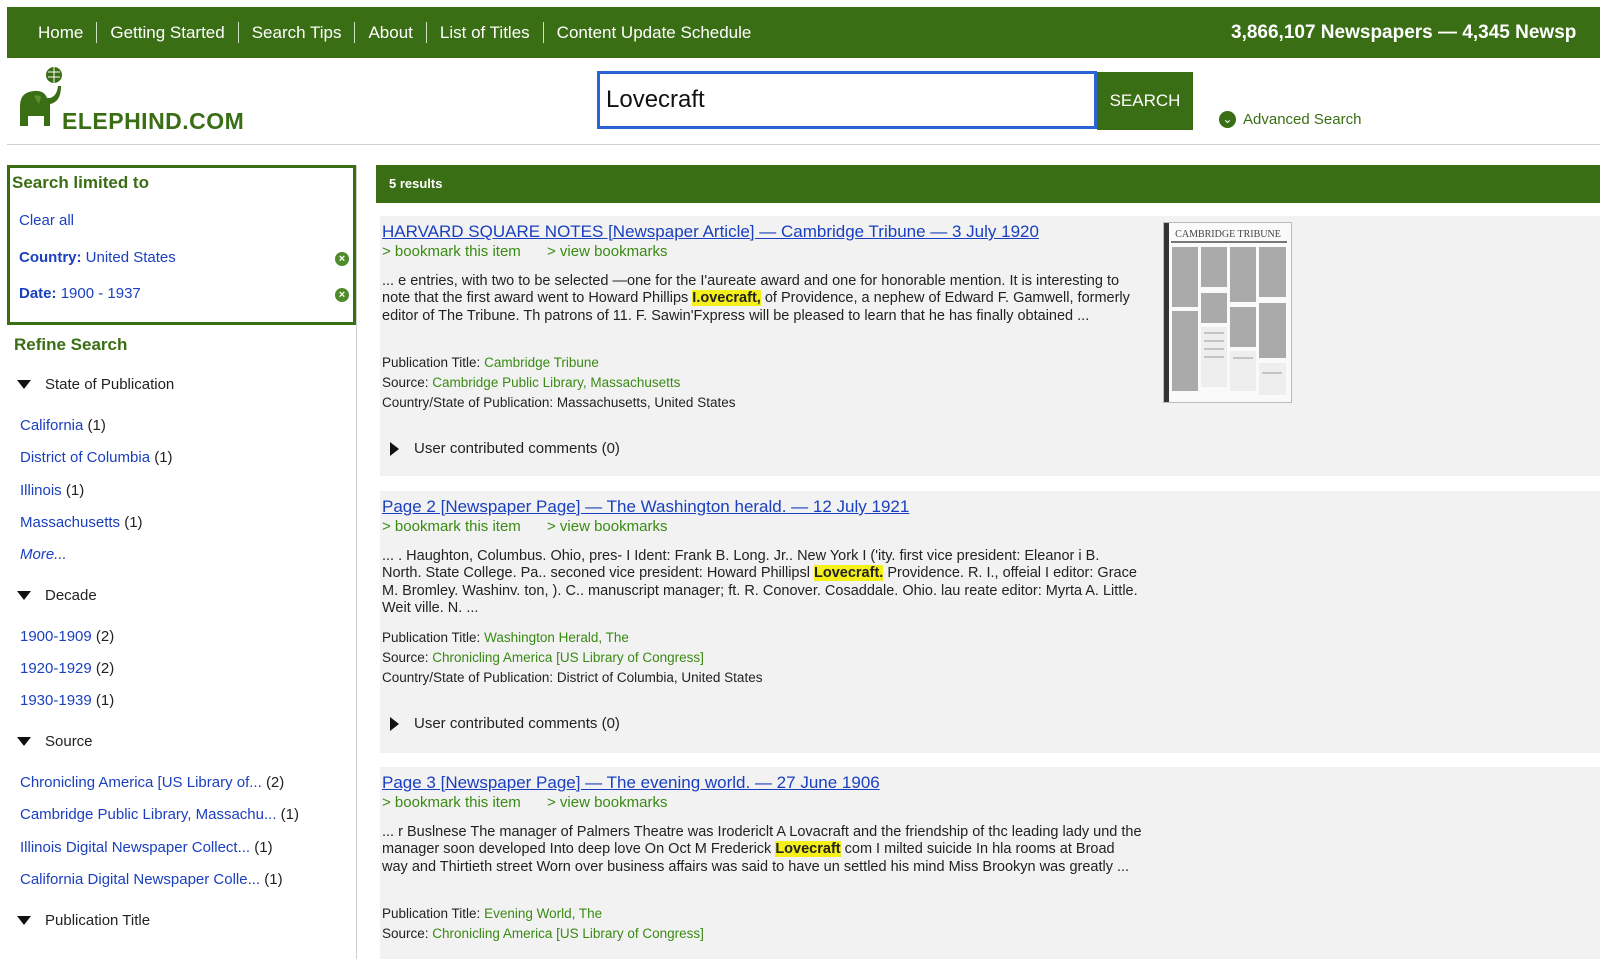  I want to click on nav-content-update-schedule: Content Update Schedule, so click(654, 33).